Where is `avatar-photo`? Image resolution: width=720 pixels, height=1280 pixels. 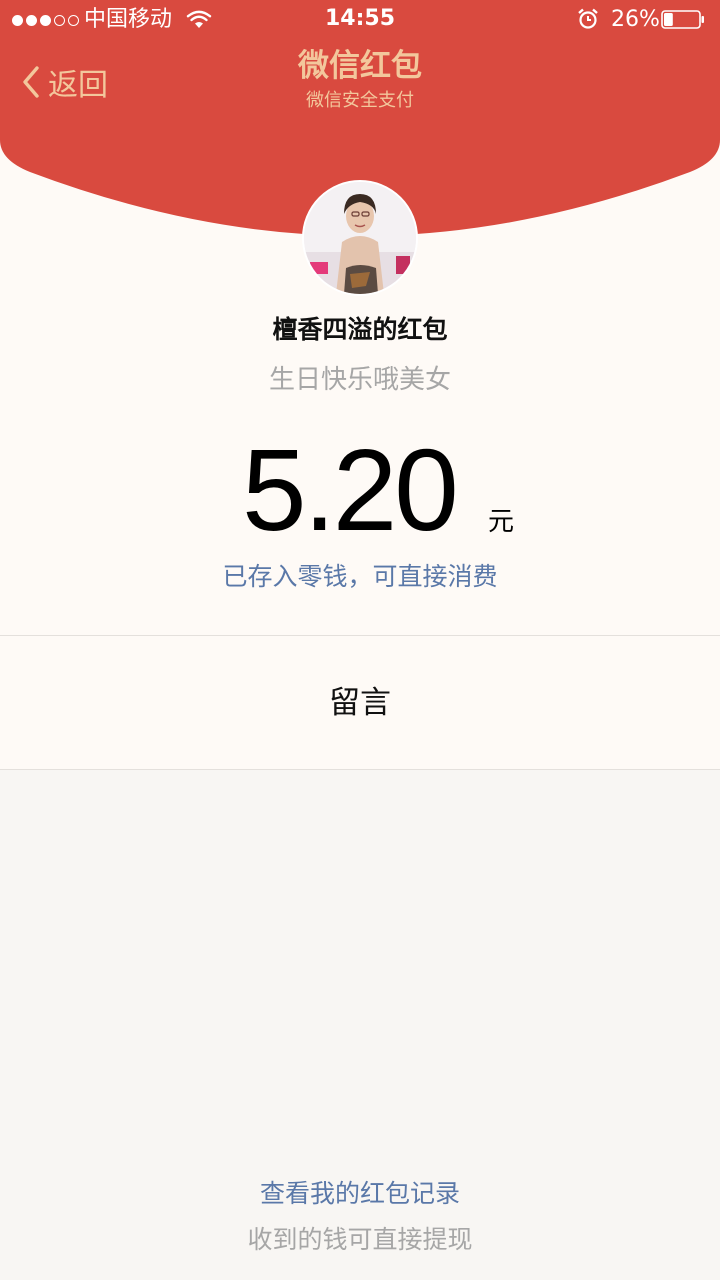
avatar-photo is located at coordinates (360, 238).